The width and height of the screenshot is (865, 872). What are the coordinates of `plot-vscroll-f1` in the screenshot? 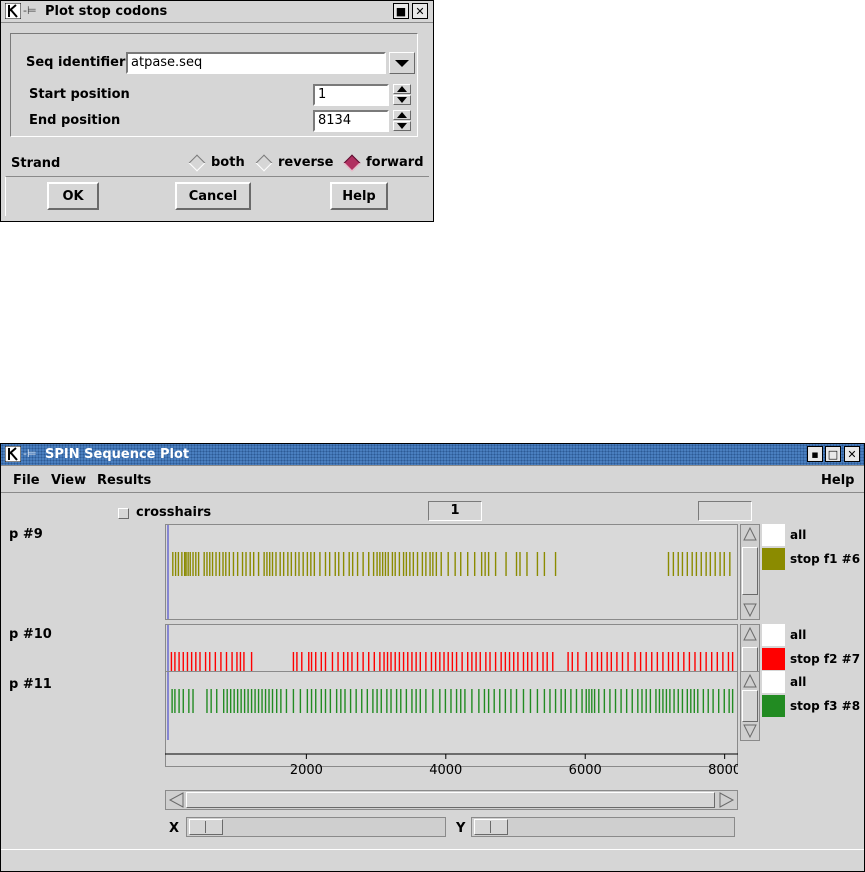 It's located at (750, 572).